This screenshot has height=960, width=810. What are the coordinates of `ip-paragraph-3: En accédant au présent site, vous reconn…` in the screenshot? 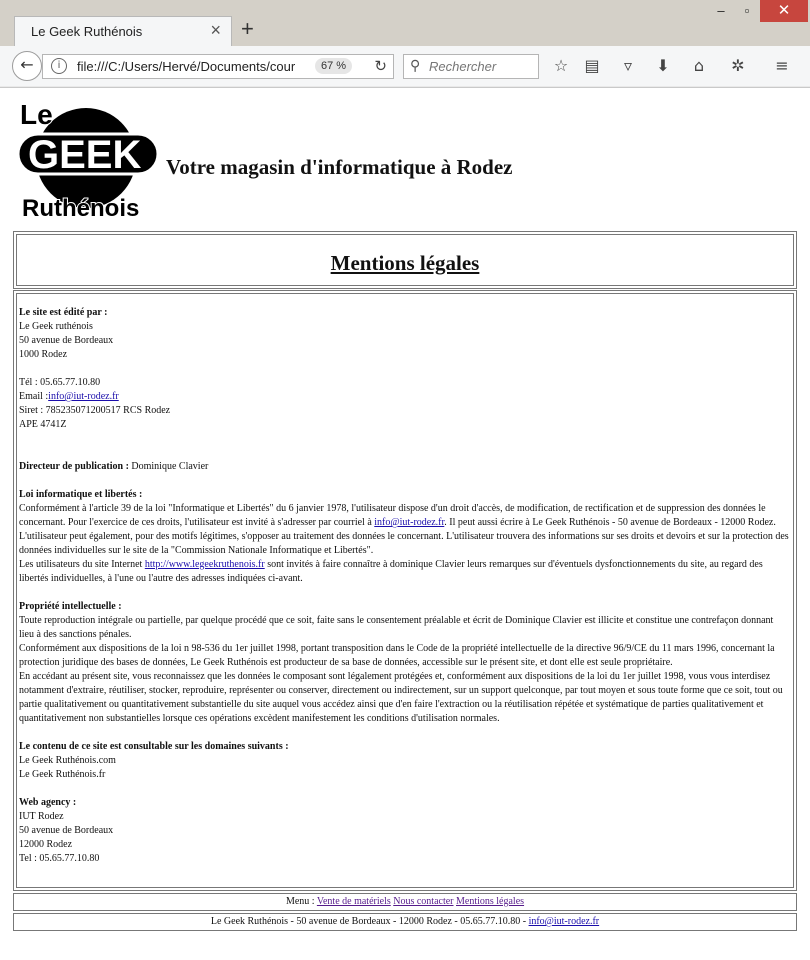 It's located at (401, 697).